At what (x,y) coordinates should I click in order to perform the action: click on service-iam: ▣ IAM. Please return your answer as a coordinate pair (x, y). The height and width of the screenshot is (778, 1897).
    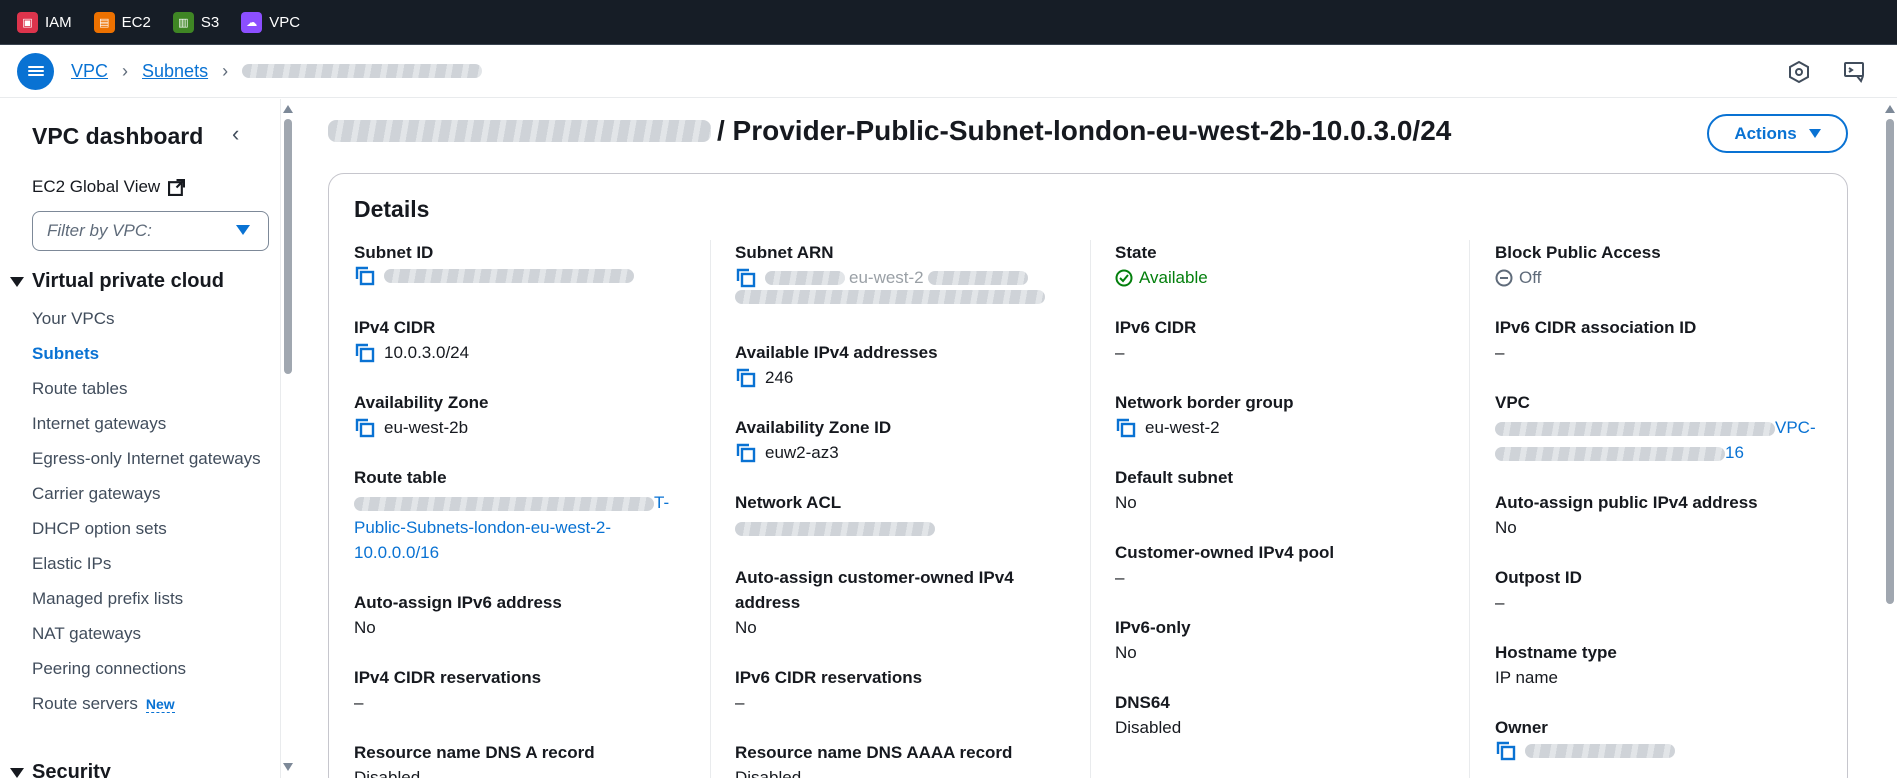
    Looking at the image, I should click on (44, 22).